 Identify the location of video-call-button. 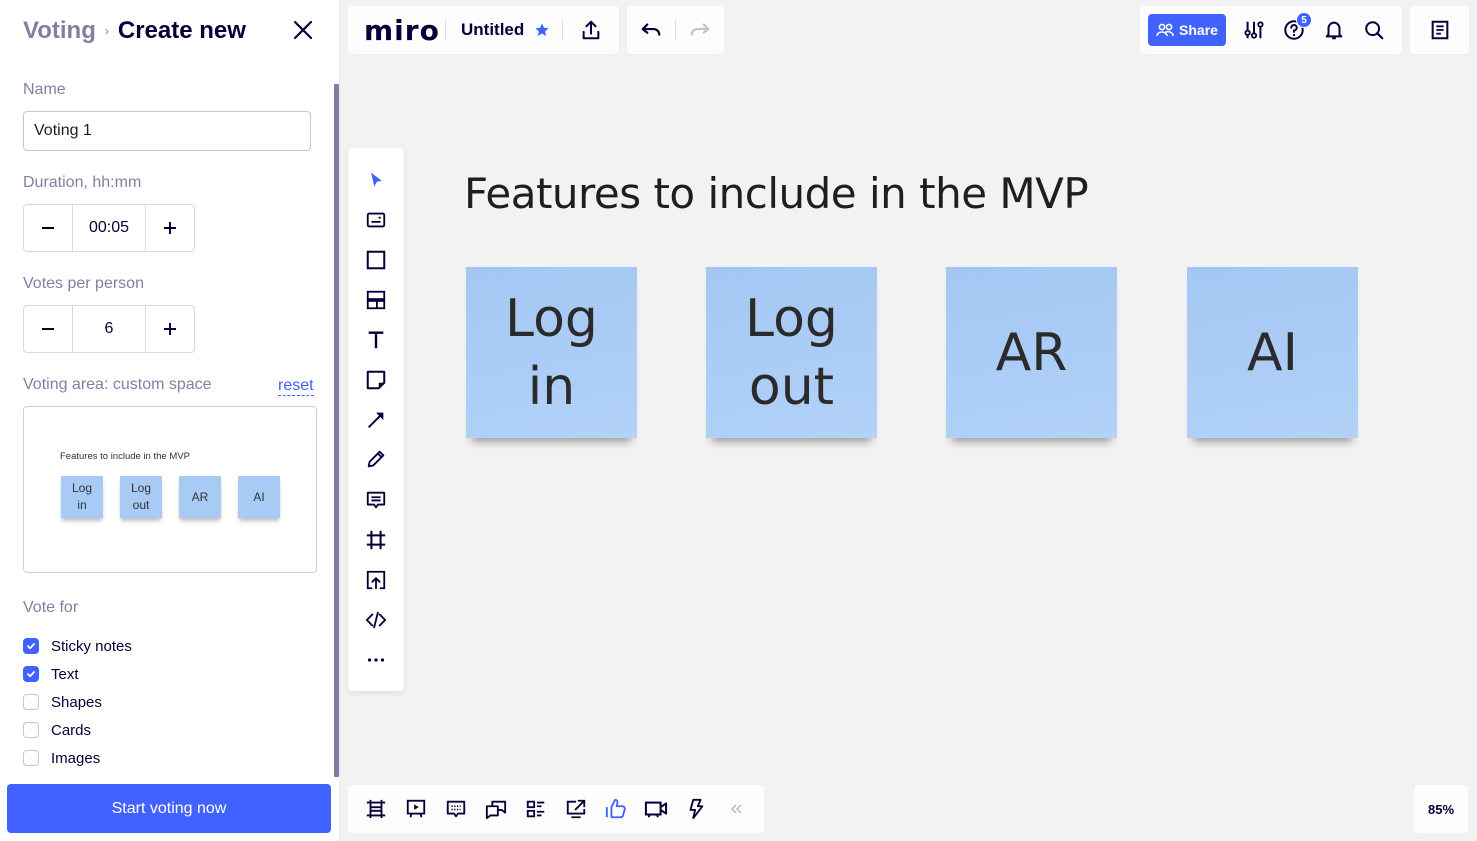
(656, 809).